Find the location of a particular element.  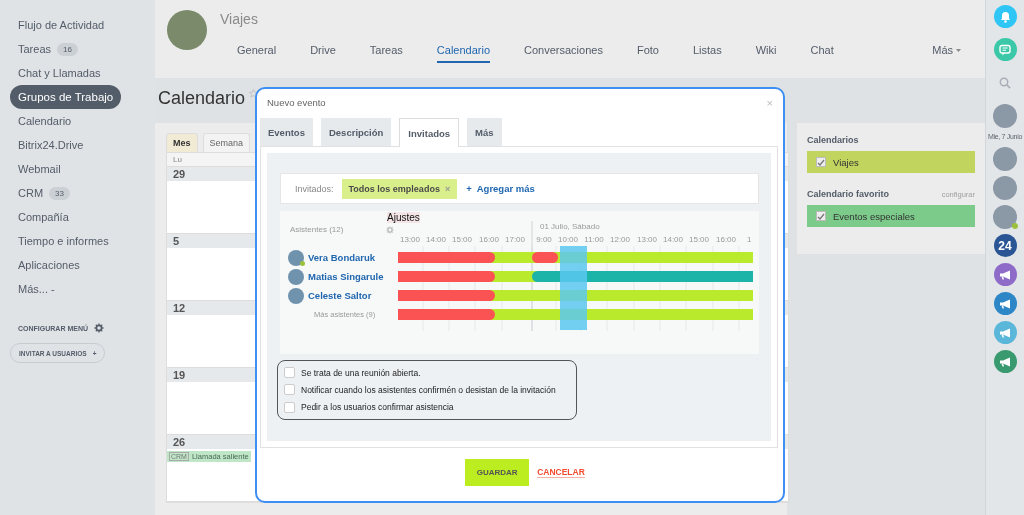

chat-icon is located at coordinates (1005, 49).